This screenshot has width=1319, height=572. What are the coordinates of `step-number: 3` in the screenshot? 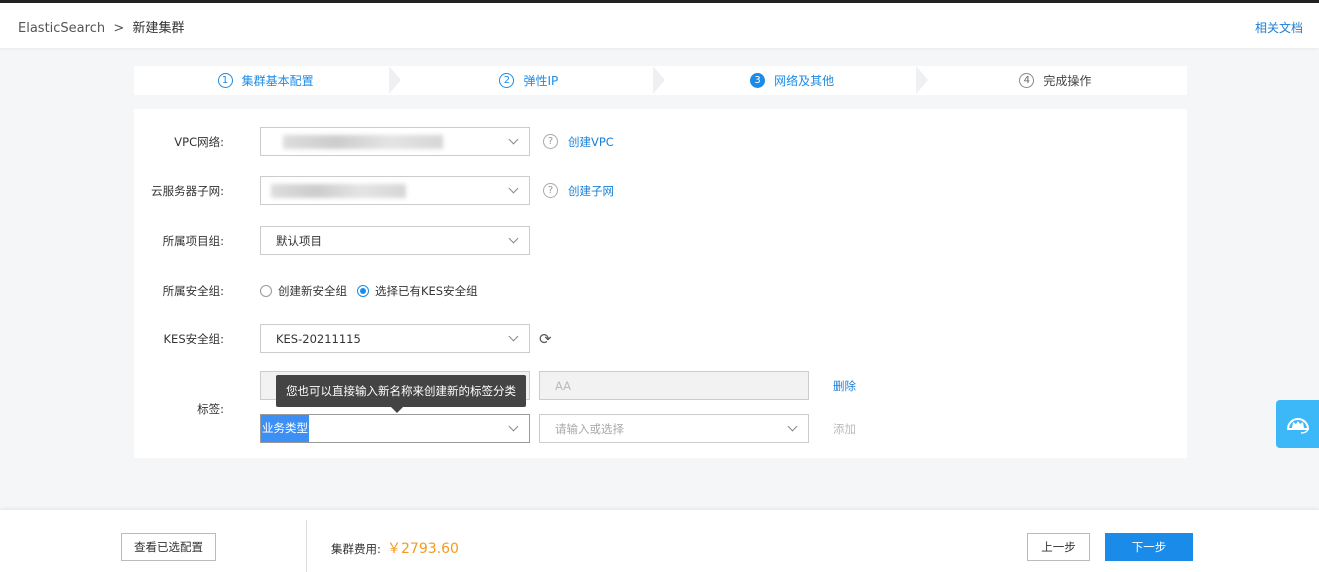 It's located at (758, 80).